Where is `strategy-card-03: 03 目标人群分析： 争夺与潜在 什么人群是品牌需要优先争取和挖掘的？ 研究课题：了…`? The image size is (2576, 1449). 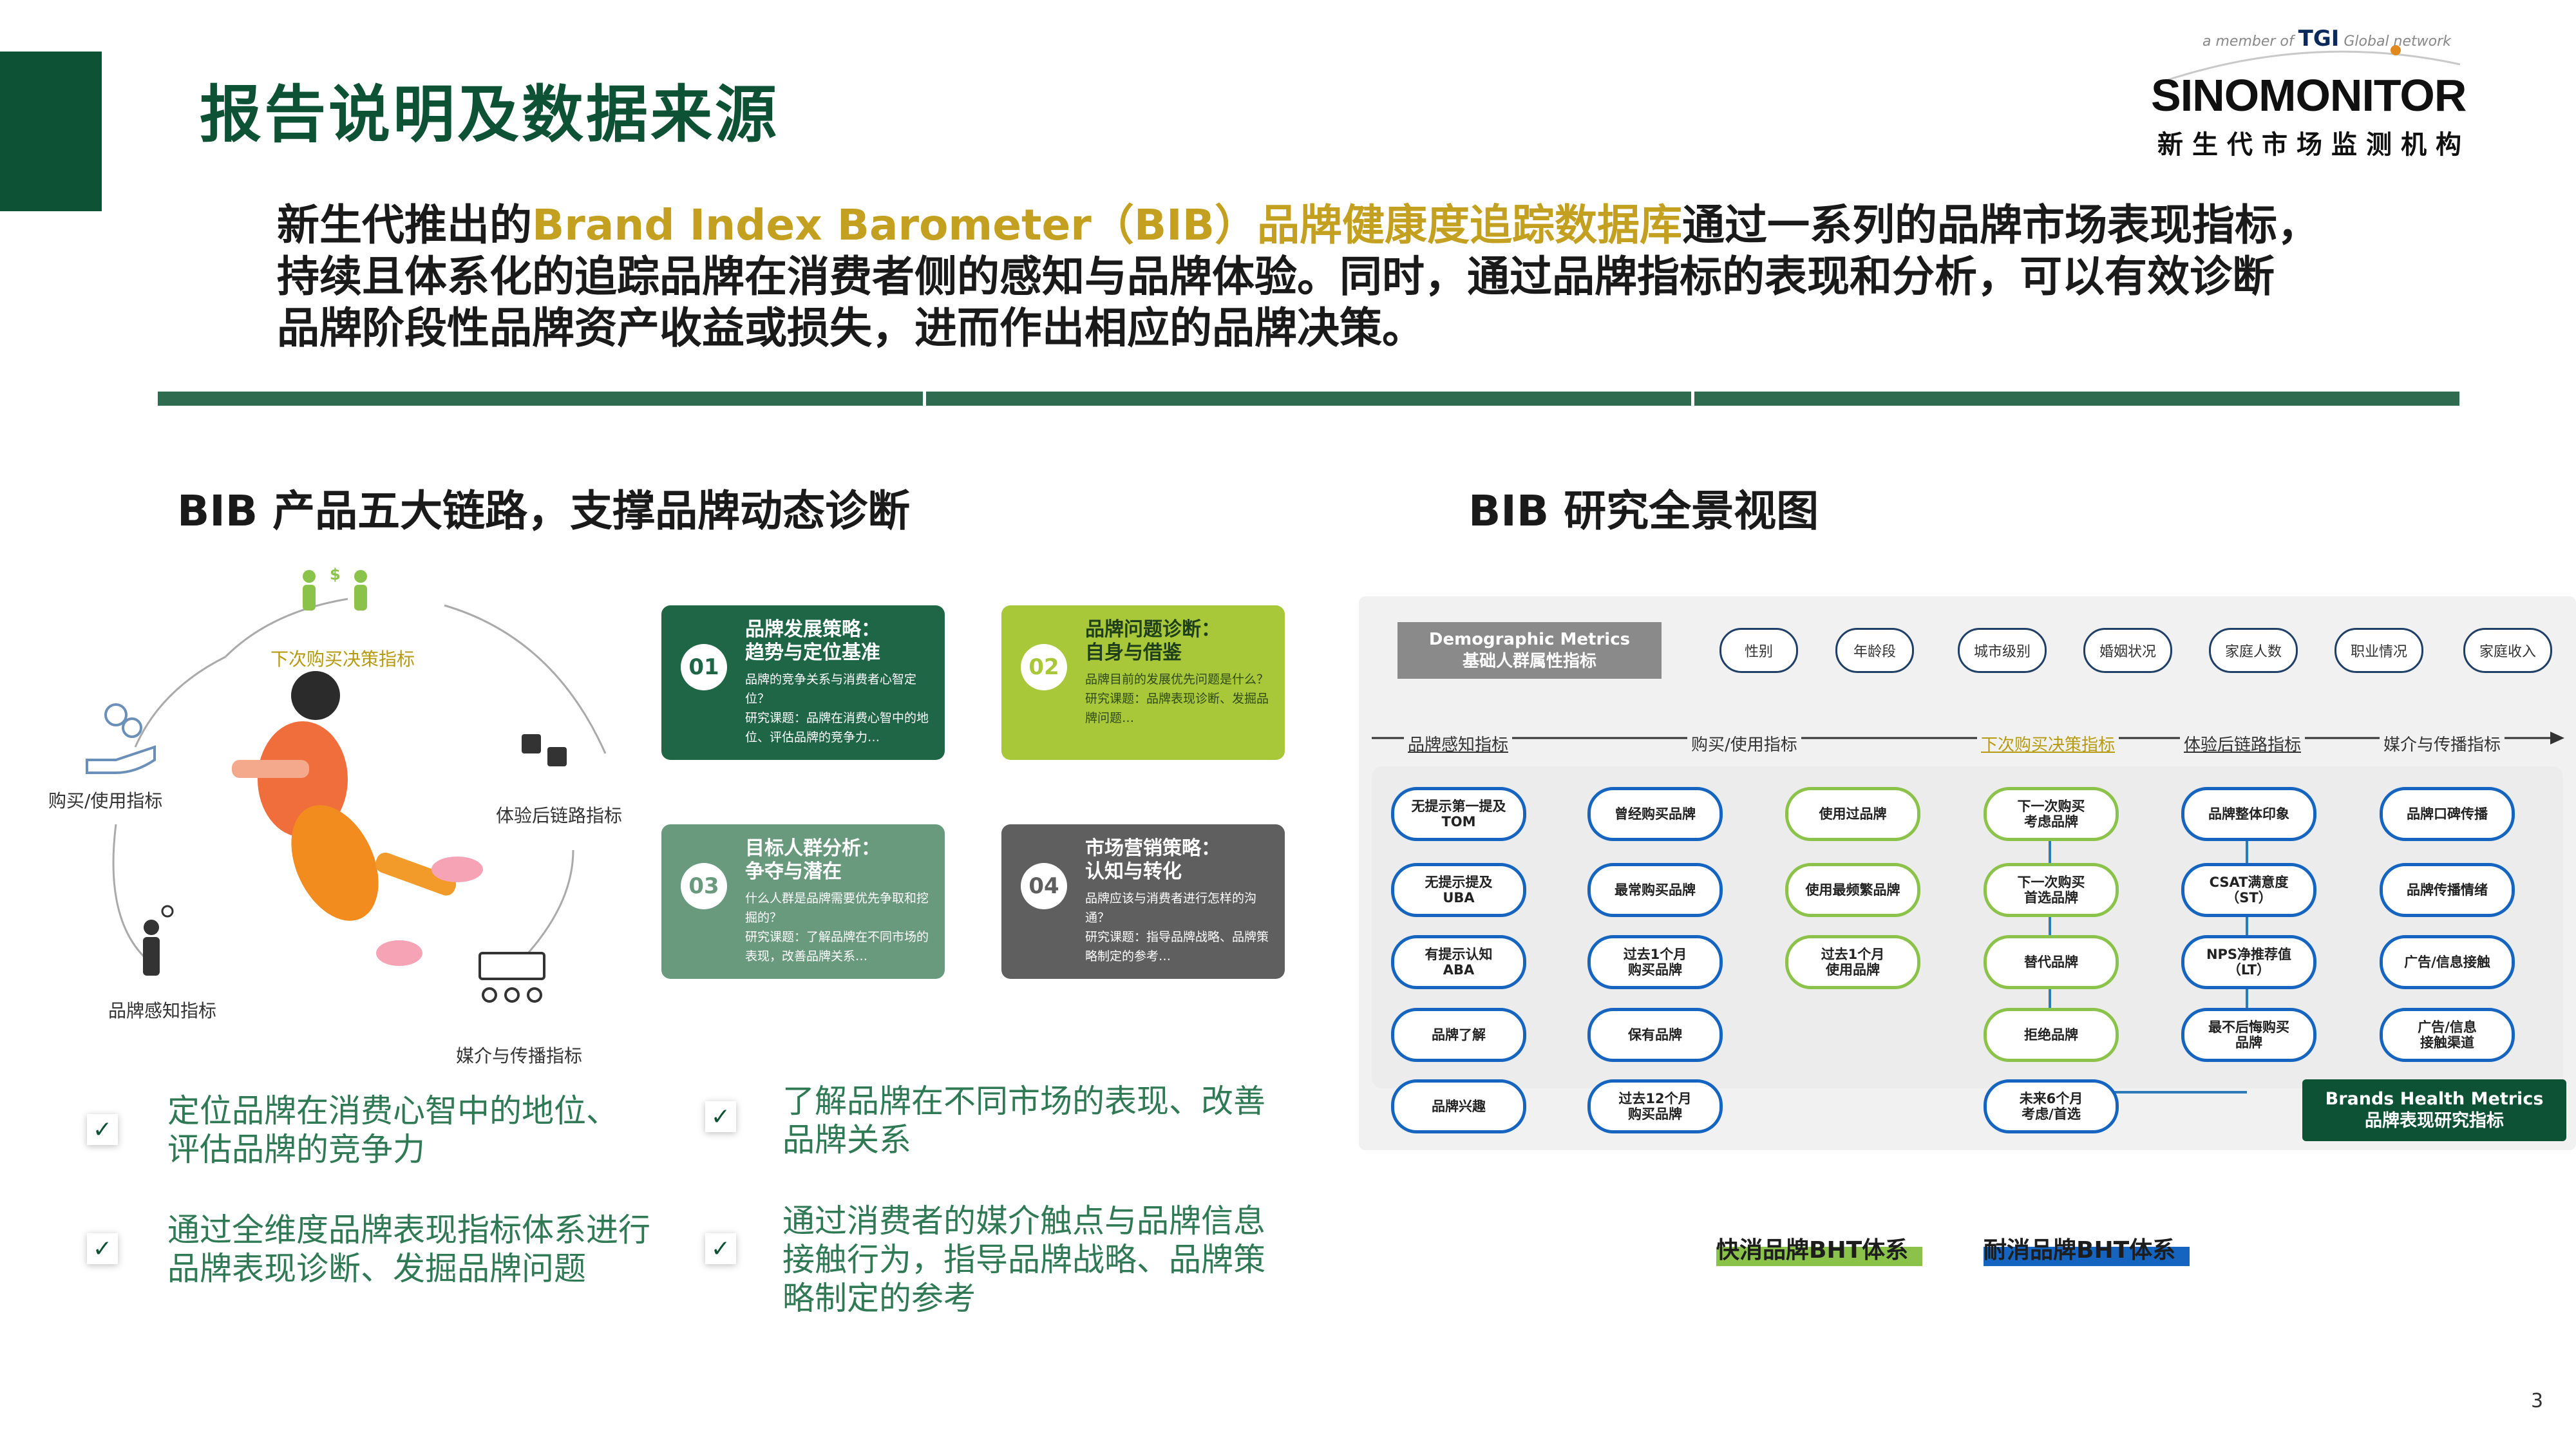 strategy-card-03: 03 目标人群分析： 争夺与潜在 什么人群是品牌需要优先争取和挖掘的？ 研究课题：了… is located at coordinates (803, 902).